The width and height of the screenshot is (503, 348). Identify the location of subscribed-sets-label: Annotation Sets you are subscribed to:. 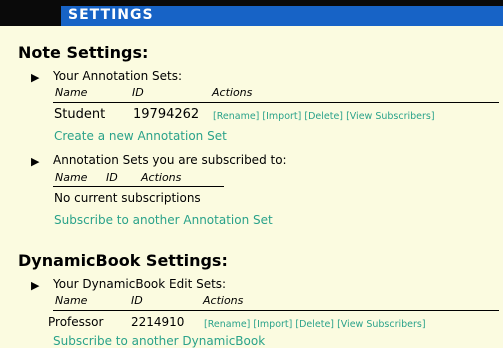
(170, 160).